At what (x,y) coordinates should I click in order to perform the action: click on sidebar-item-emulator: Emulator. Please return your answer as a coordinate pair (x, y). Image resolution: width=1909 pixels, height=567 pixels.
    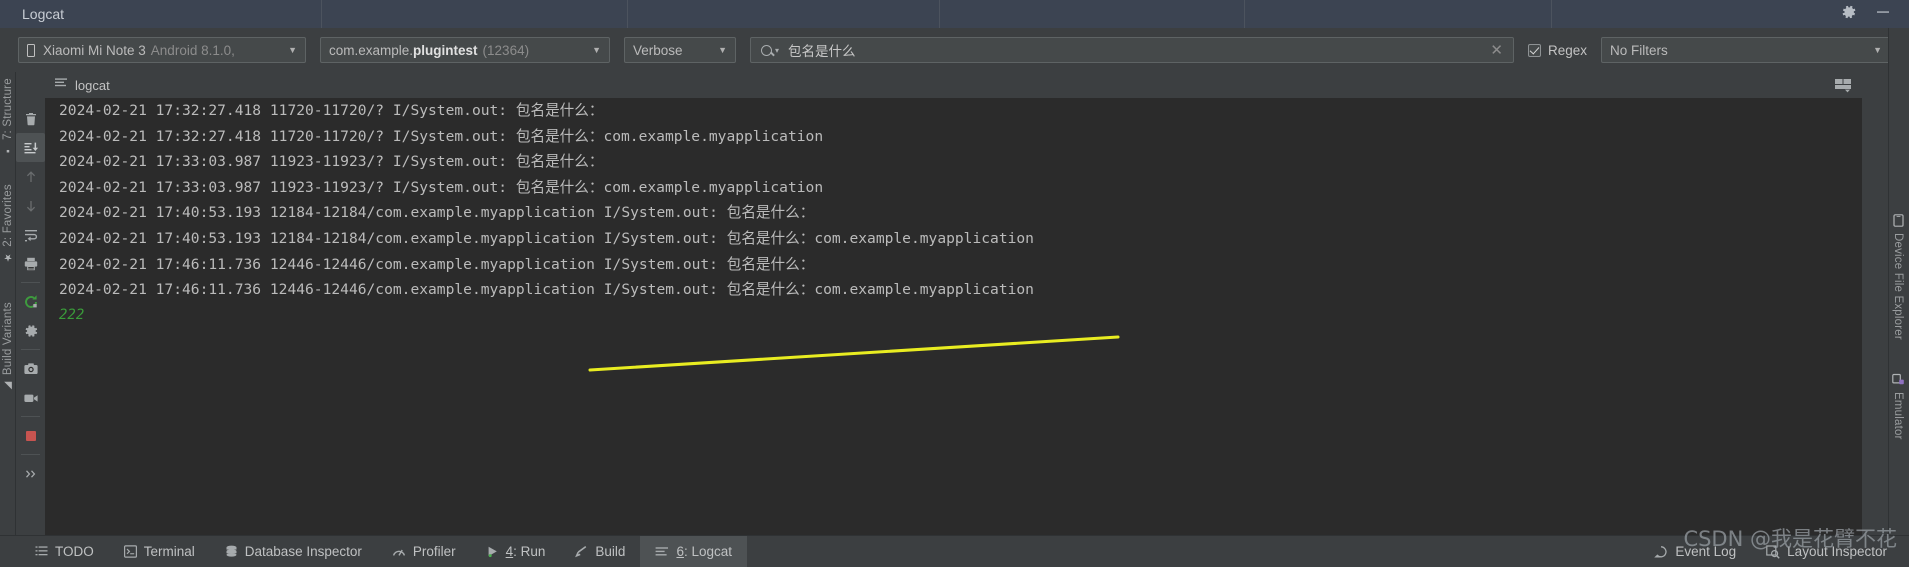
    Looking at the image, I should click on (1898, 406).